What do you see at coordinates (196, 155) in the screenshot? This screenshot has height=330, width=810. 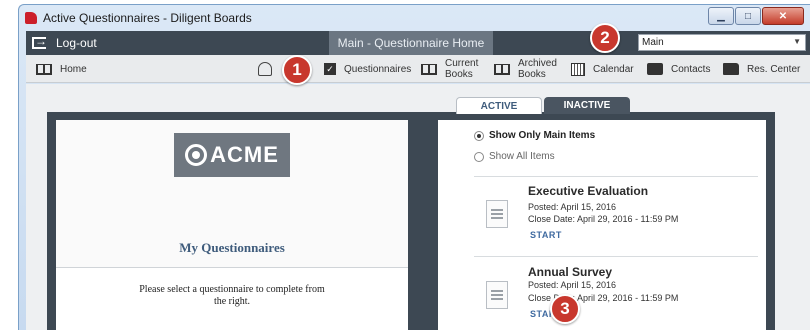 I see `acme-logo-mark-icon` at bounding box center [196, 155].